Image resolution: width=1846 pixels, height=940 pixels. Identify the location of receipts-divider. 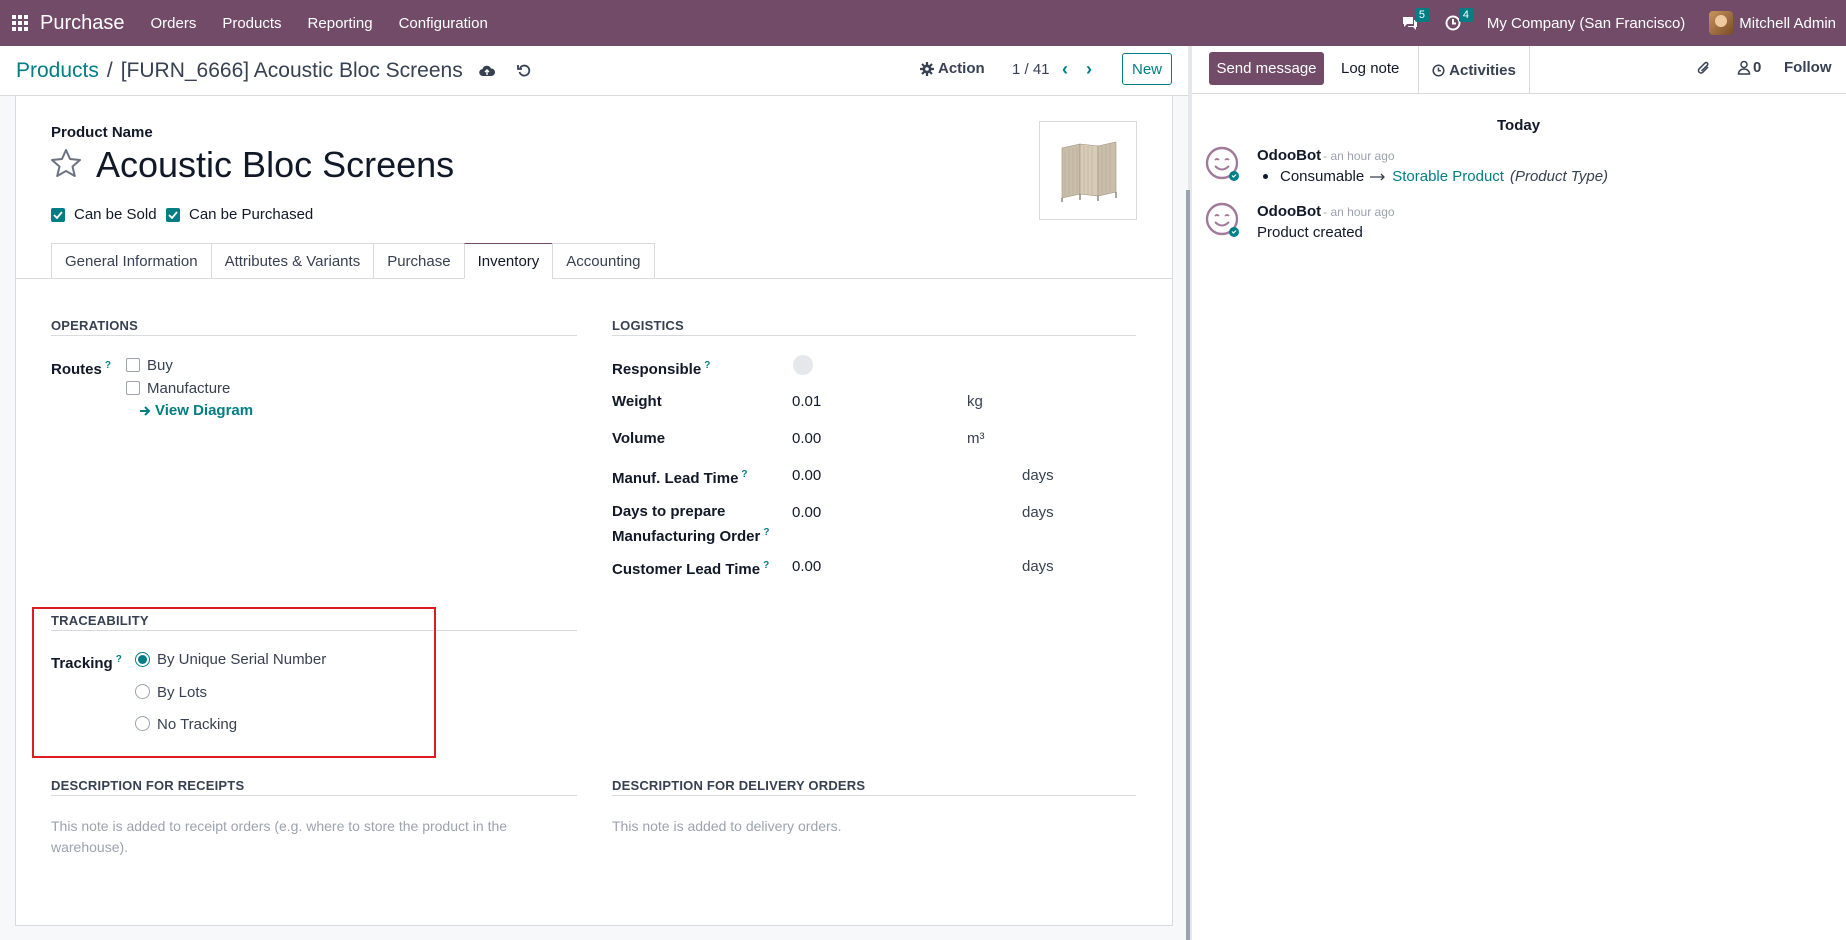
(314, 795).